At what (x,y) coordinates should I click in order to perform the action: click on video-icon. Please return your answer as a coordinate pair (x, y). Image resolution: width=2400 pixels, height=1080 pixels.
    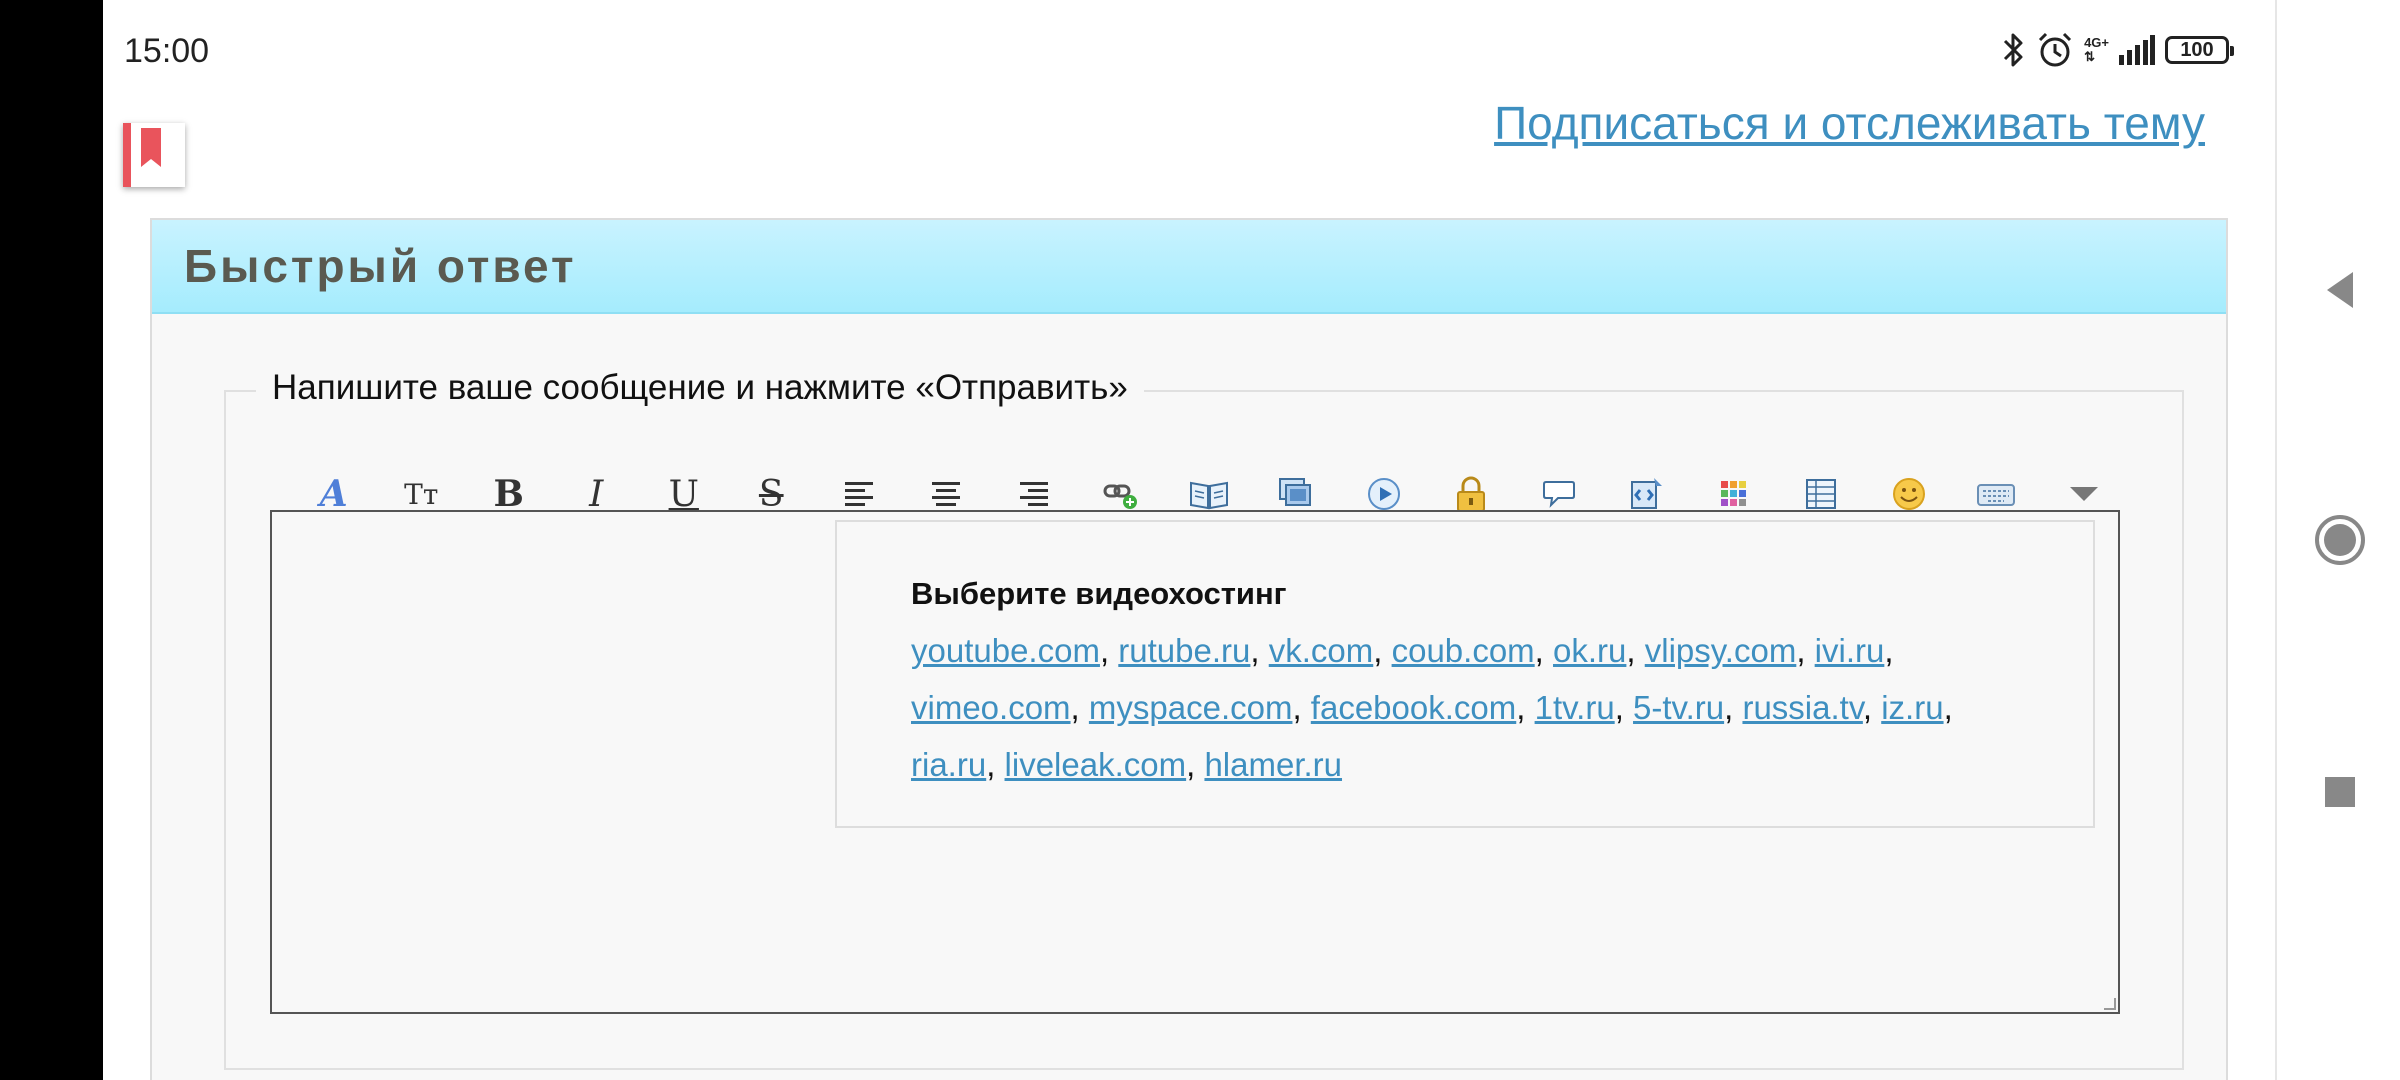
    Looking at the image, I should click on (1383, 494).